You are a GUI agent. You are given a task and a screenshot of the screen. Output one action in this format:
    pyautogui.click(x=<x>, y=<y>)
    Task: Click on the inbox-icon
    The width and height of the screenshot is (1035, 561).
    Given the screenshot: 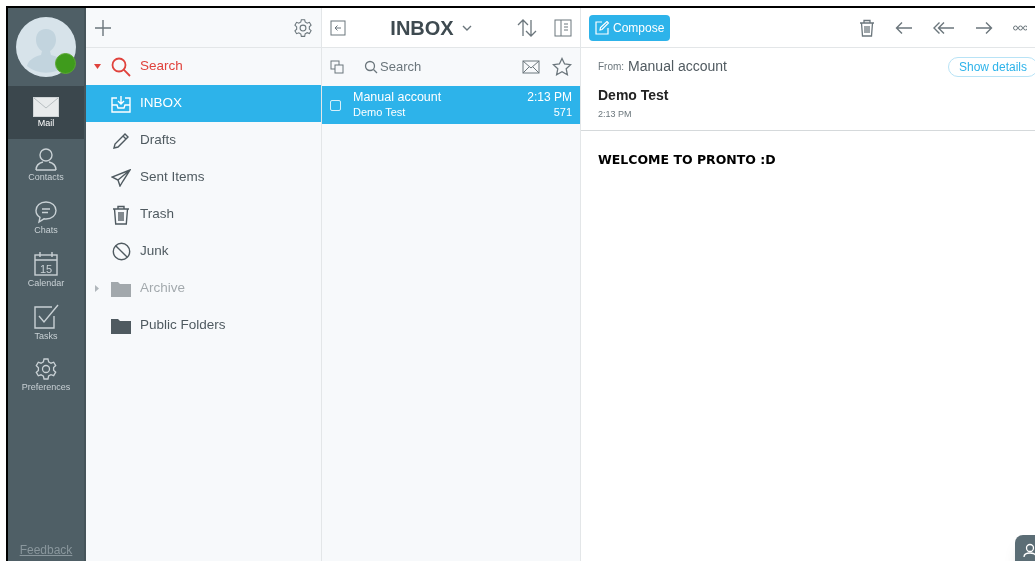 What is the action you would take?
    pyautogui.click(x=121, y=103)
    